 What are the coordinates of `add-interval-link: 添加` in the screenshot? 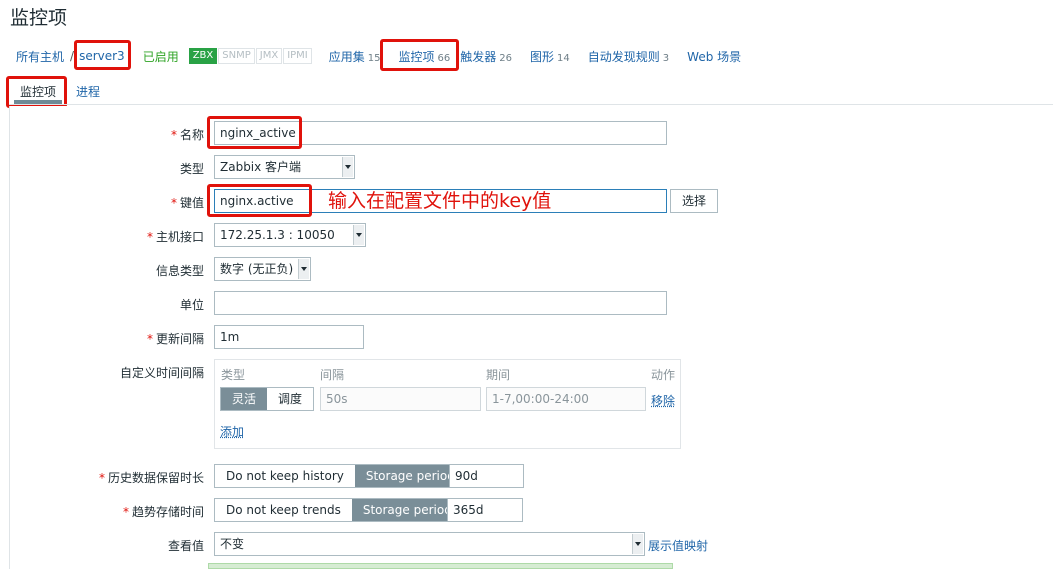 It's located at (232, 431).